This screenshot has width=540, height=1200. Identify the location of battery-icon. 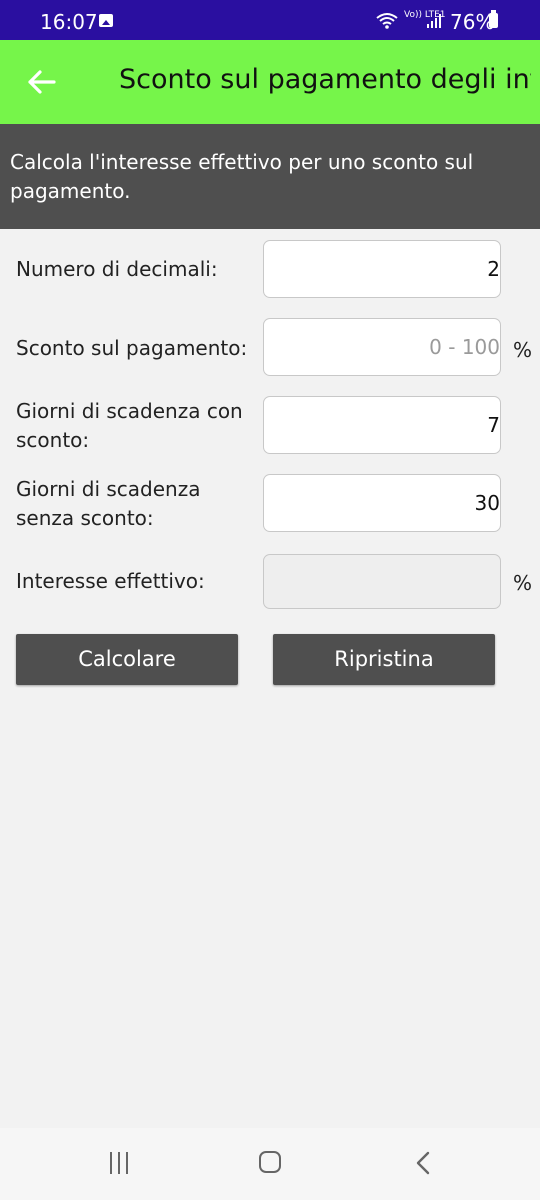
(493, 19).